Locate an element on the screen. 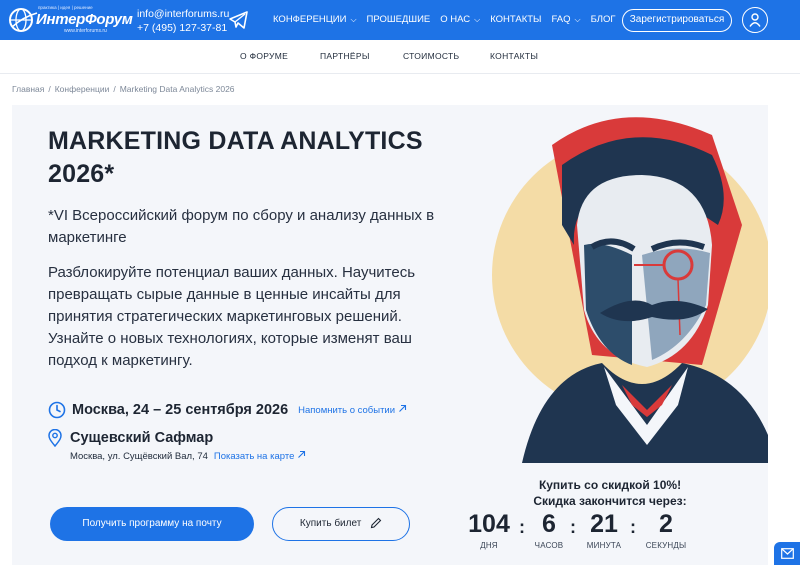 The height and width of the screenshot is (565, 800). mail-icon is located at coordinates (787, 553).